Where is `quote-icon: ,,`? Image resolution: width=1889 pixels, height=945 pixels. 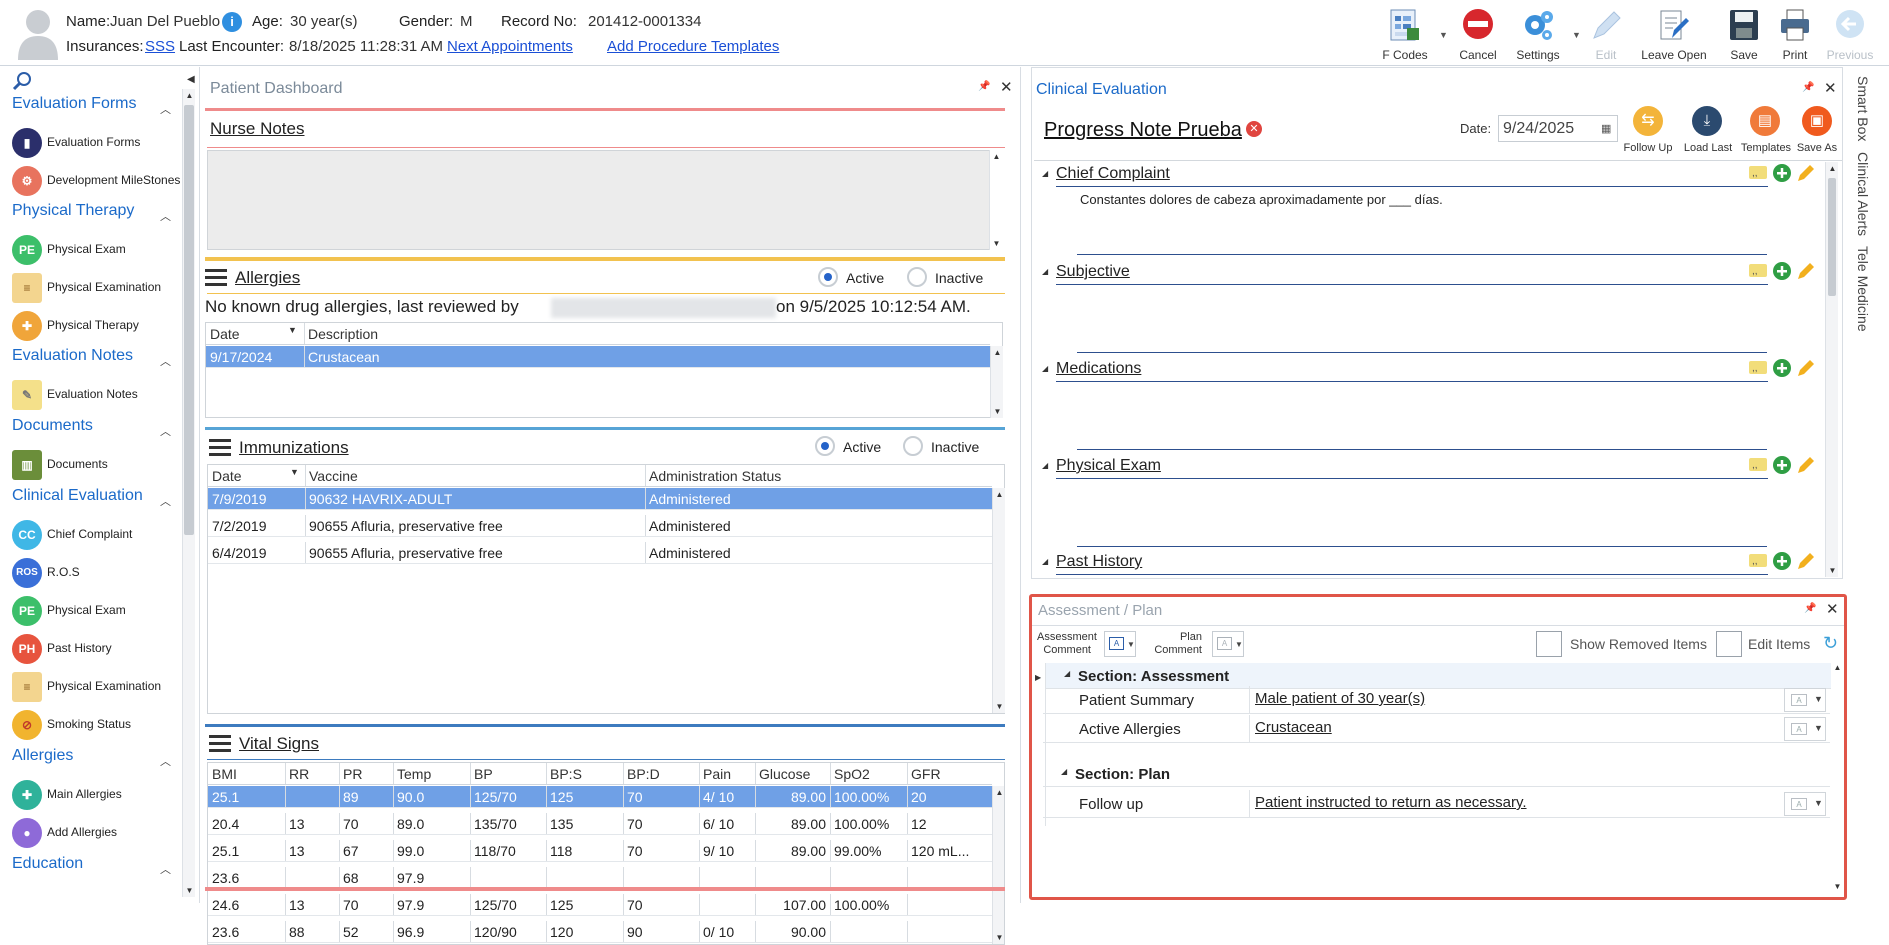 quote-icon: ,, is located at coordinates (1758, 465).